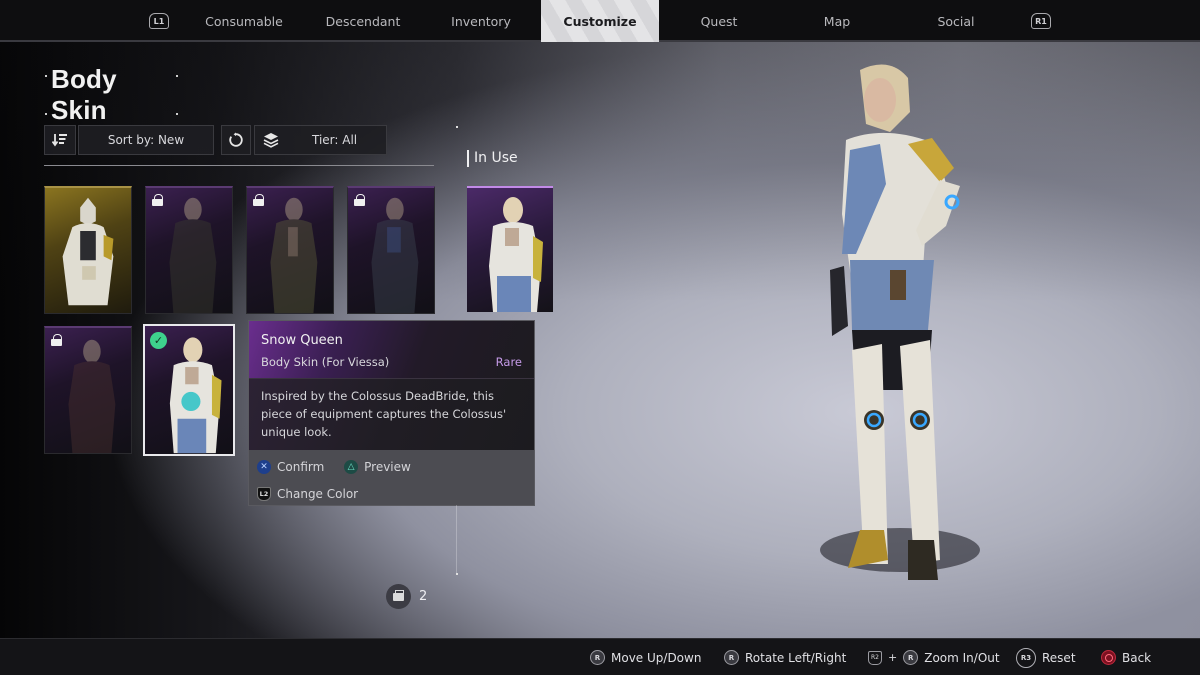 The width and height of the screenshot is (1200, 675). What do you see at coordinates (318, 494) in the screenshot?
I see `change-color-label: Change Color` at bounding box center [318, 494].